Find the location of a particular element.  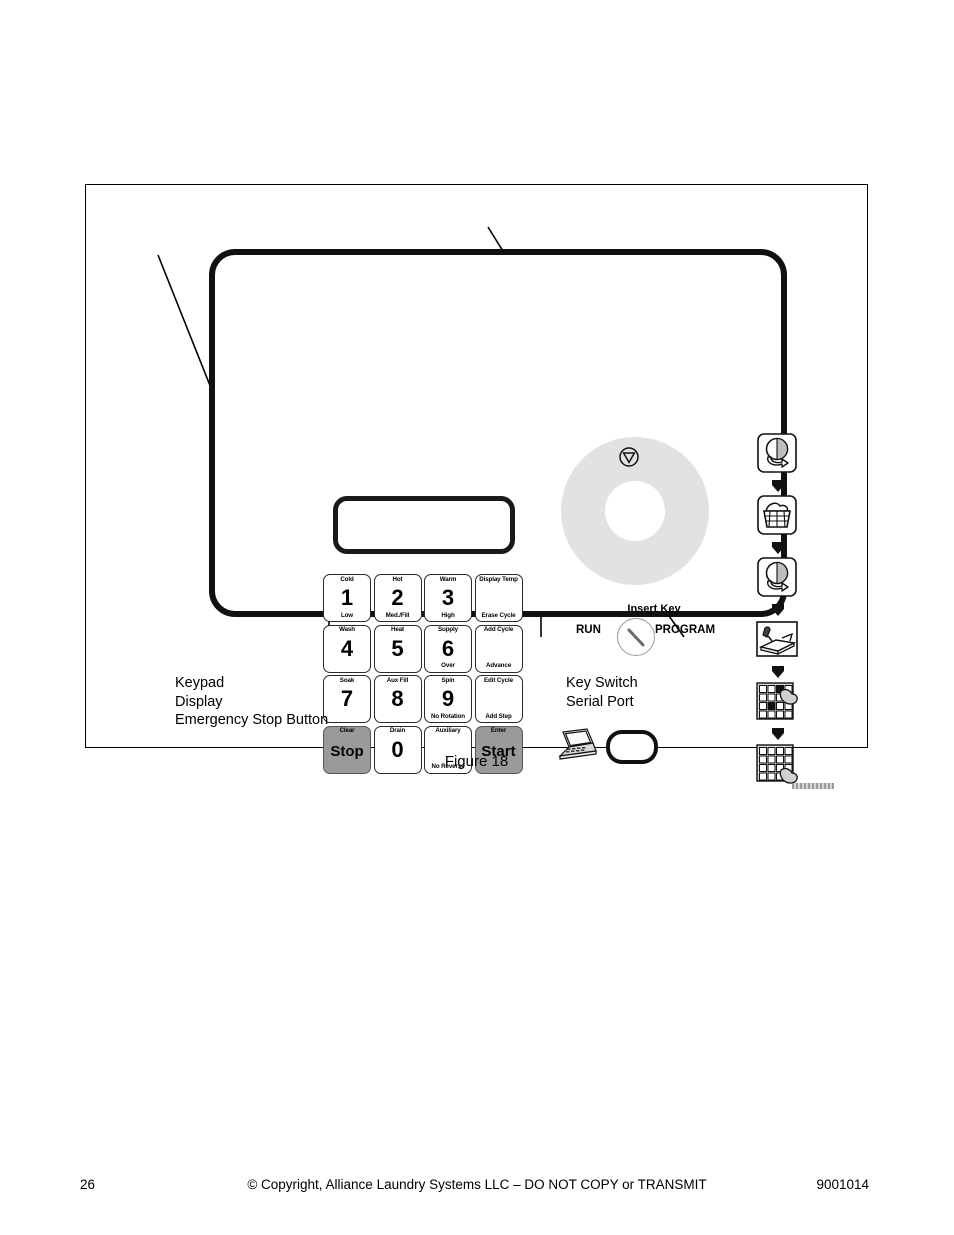

callout-key-switch: Key Switch is located at coordinates (602, 683).